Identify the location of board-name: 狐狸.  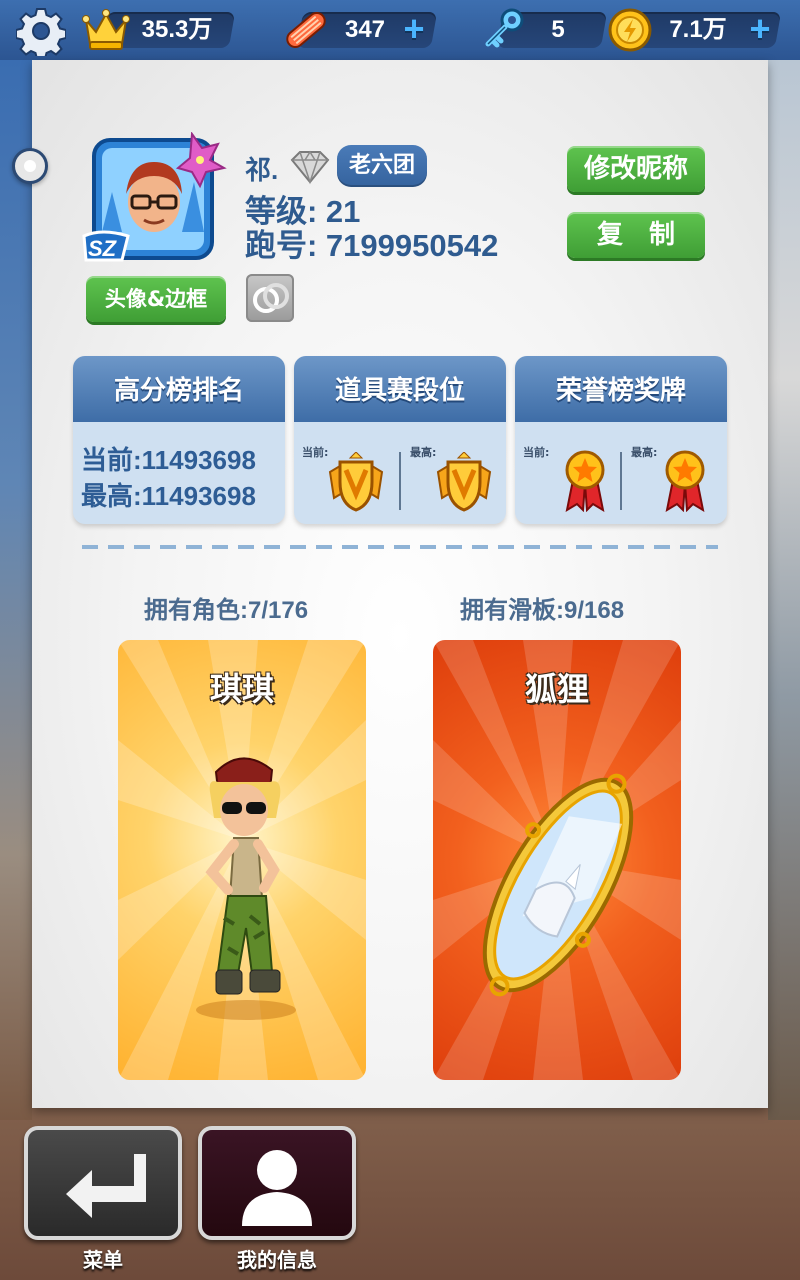
(556, 689).